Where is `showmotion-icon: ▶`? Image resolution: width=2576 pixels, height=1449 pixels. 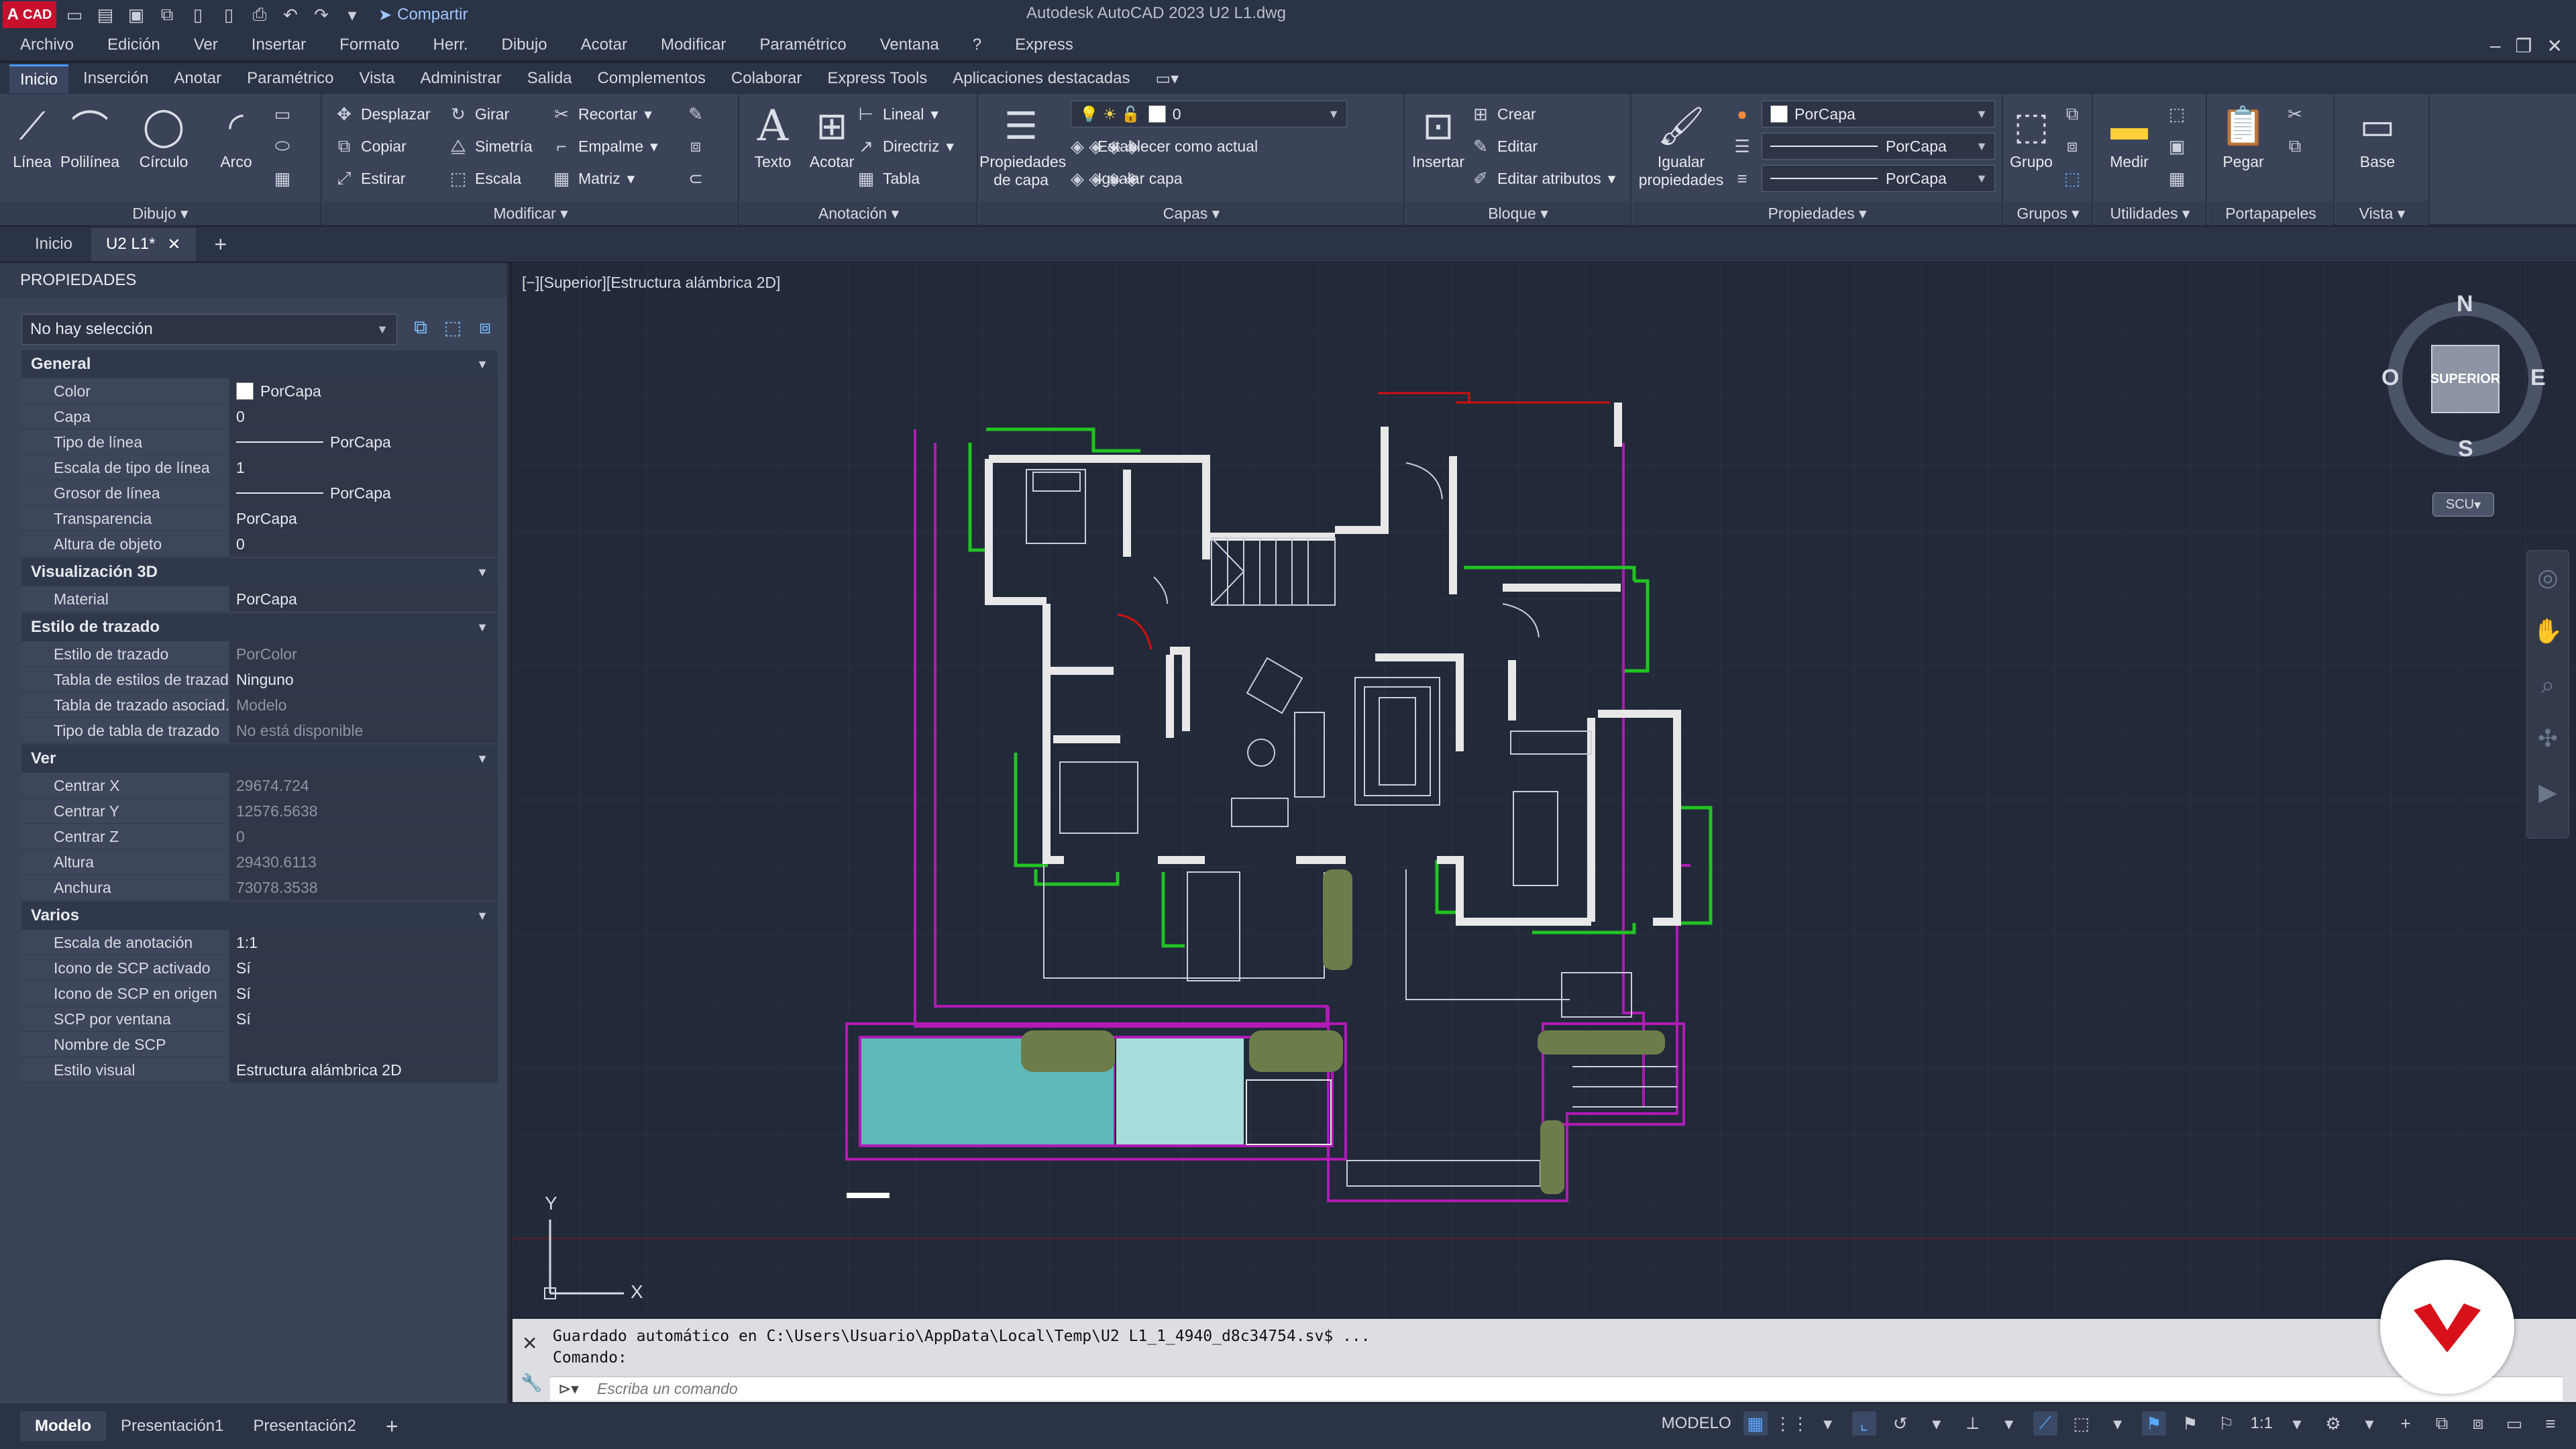
showmotion-icon: ▶ is located at coordinates (2548, 792).